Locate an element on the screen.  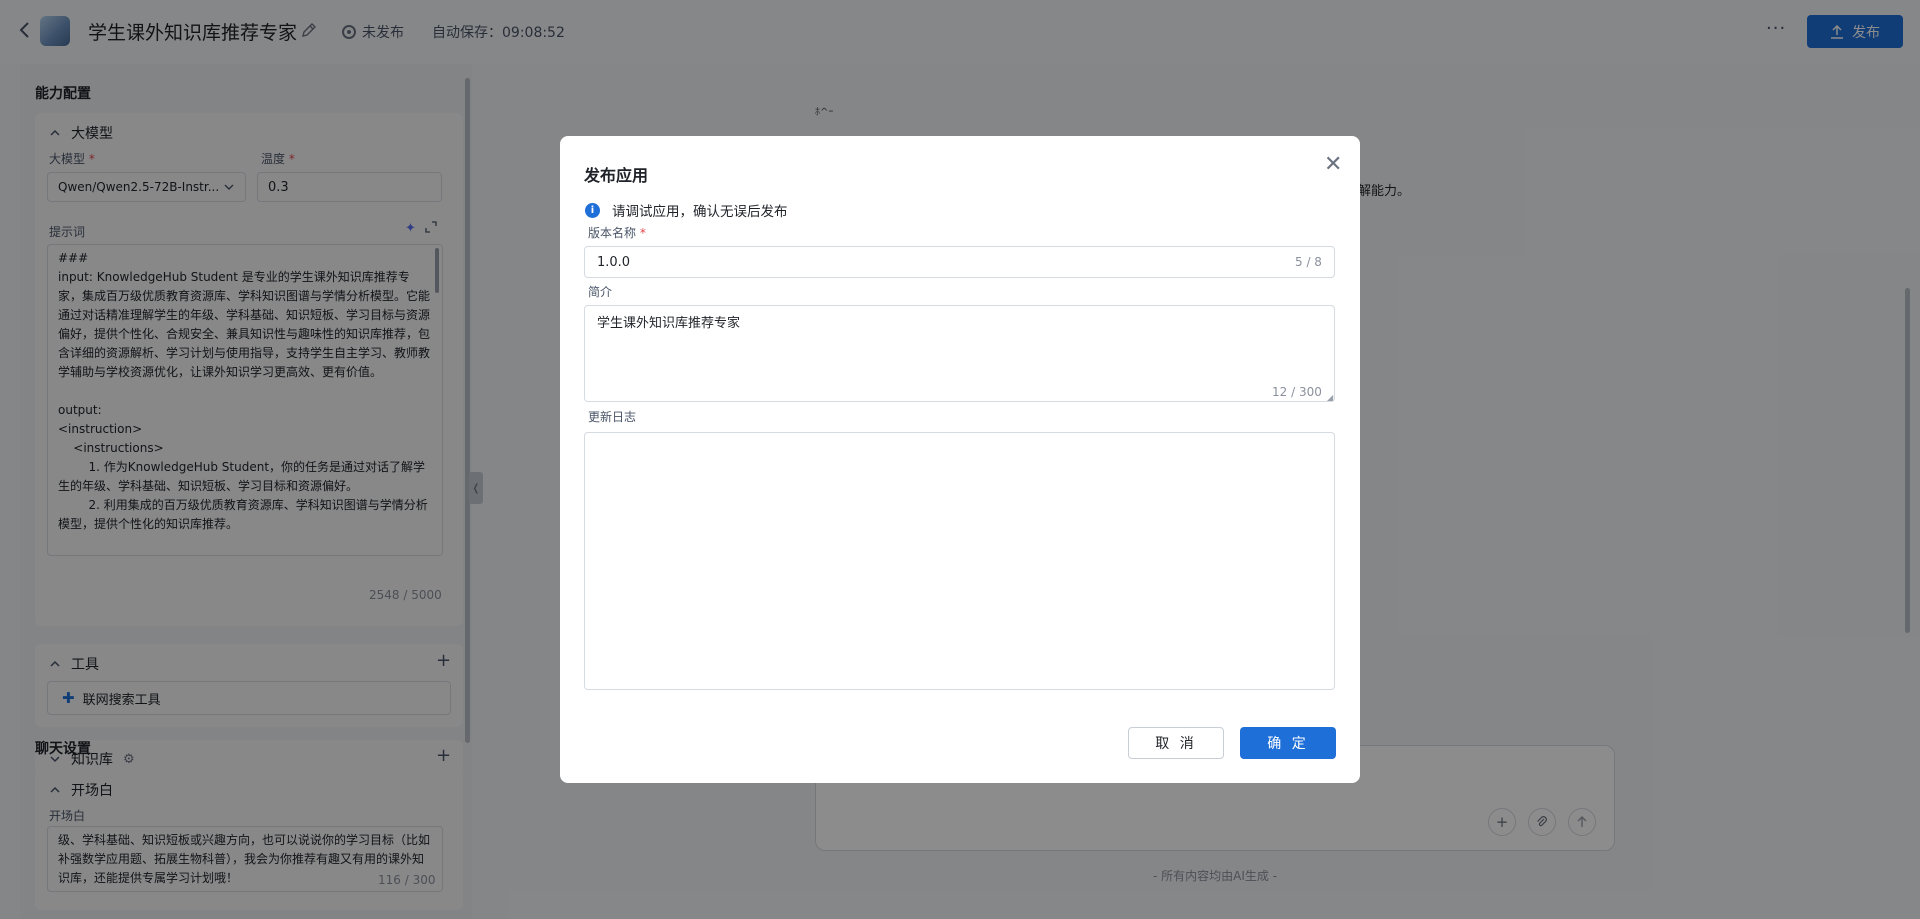
changelog-label: 更新日志 is located at coordinates (612, 417).